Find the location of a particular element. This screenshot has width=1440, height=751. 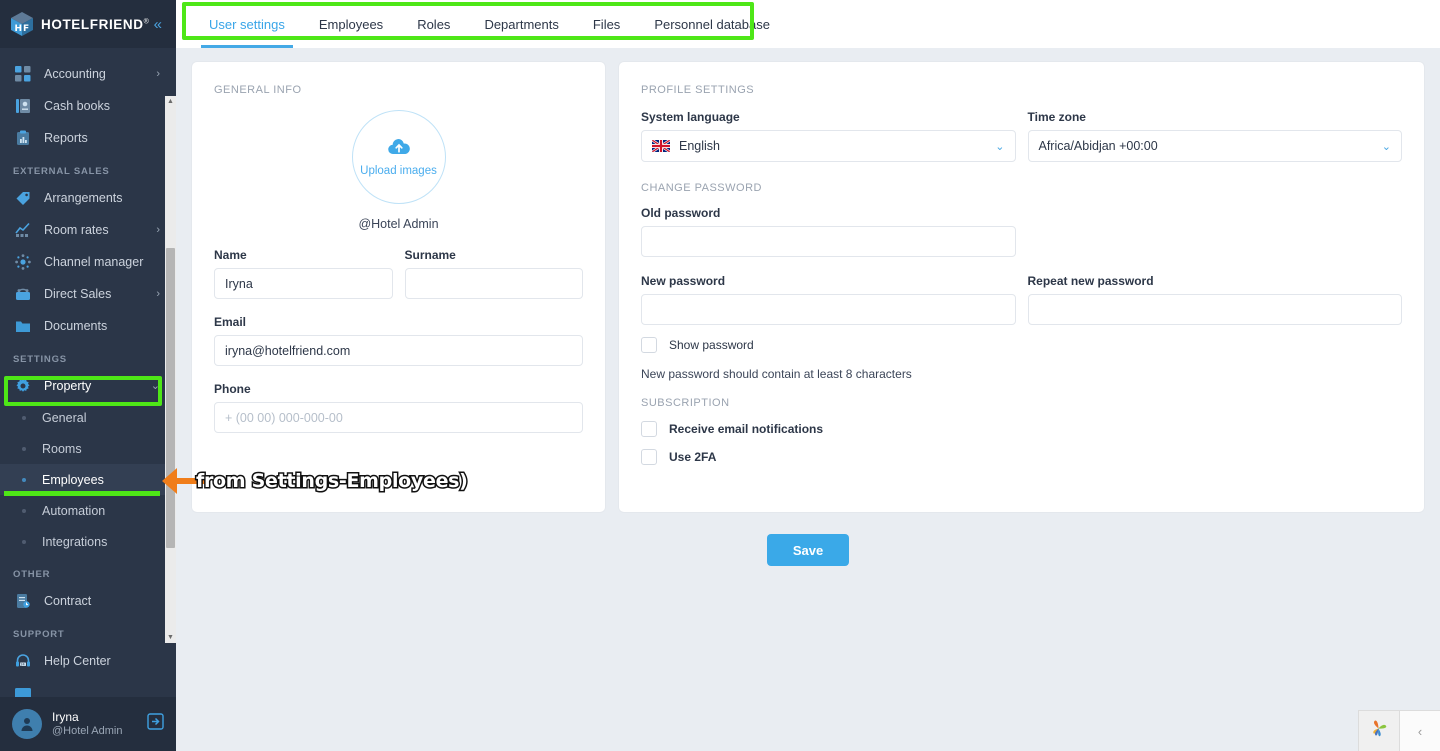

tab-files: Files is located at coordinates (606, 24).